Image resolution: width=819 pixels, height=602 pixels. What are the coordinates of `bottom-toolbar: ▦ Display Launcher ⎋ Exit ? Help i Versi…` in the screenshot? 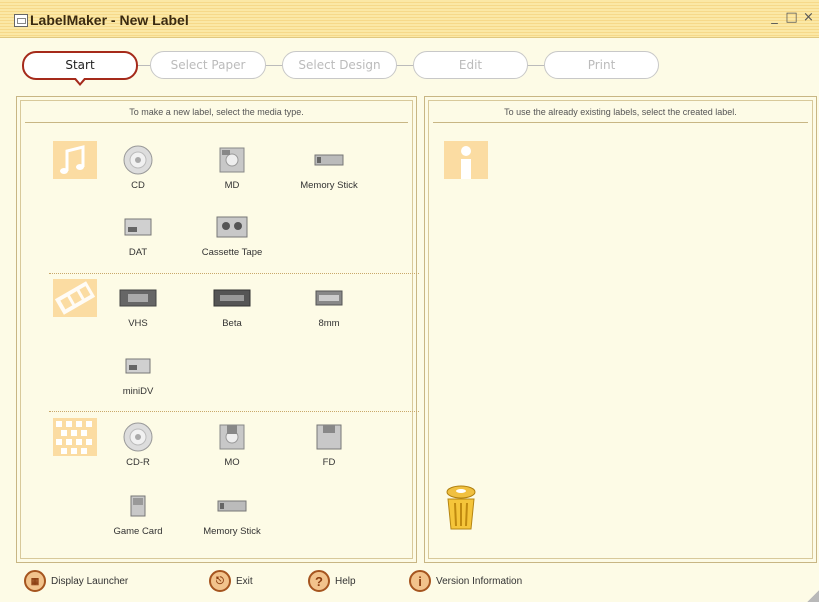 It's located at (409, 583).